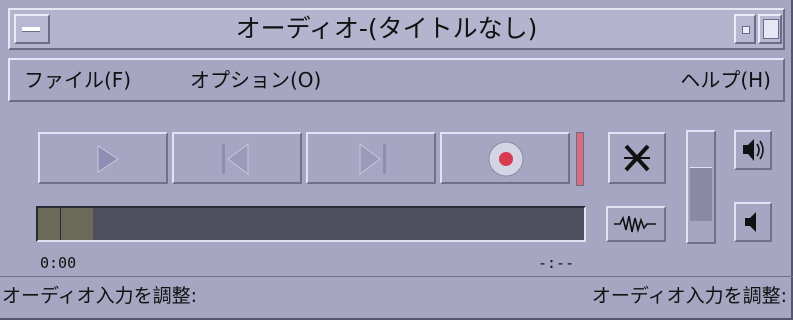 This screenshot has width=793, height=320. Describe the element at coordinates (77, 80) in the screenshot. I see `menu-file: ファイル(F)` at that location.